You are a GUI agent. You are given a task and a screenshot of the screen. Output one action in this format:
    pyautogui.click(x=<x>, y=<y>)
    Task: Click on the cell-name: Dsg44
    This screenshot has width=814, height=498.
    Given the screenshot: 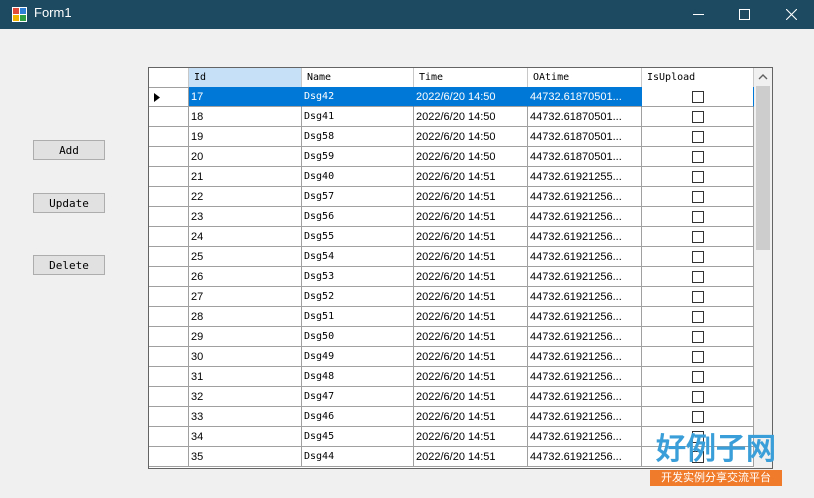 What is the action you would take?
    pyautogui.click(x=358, y=457)
    